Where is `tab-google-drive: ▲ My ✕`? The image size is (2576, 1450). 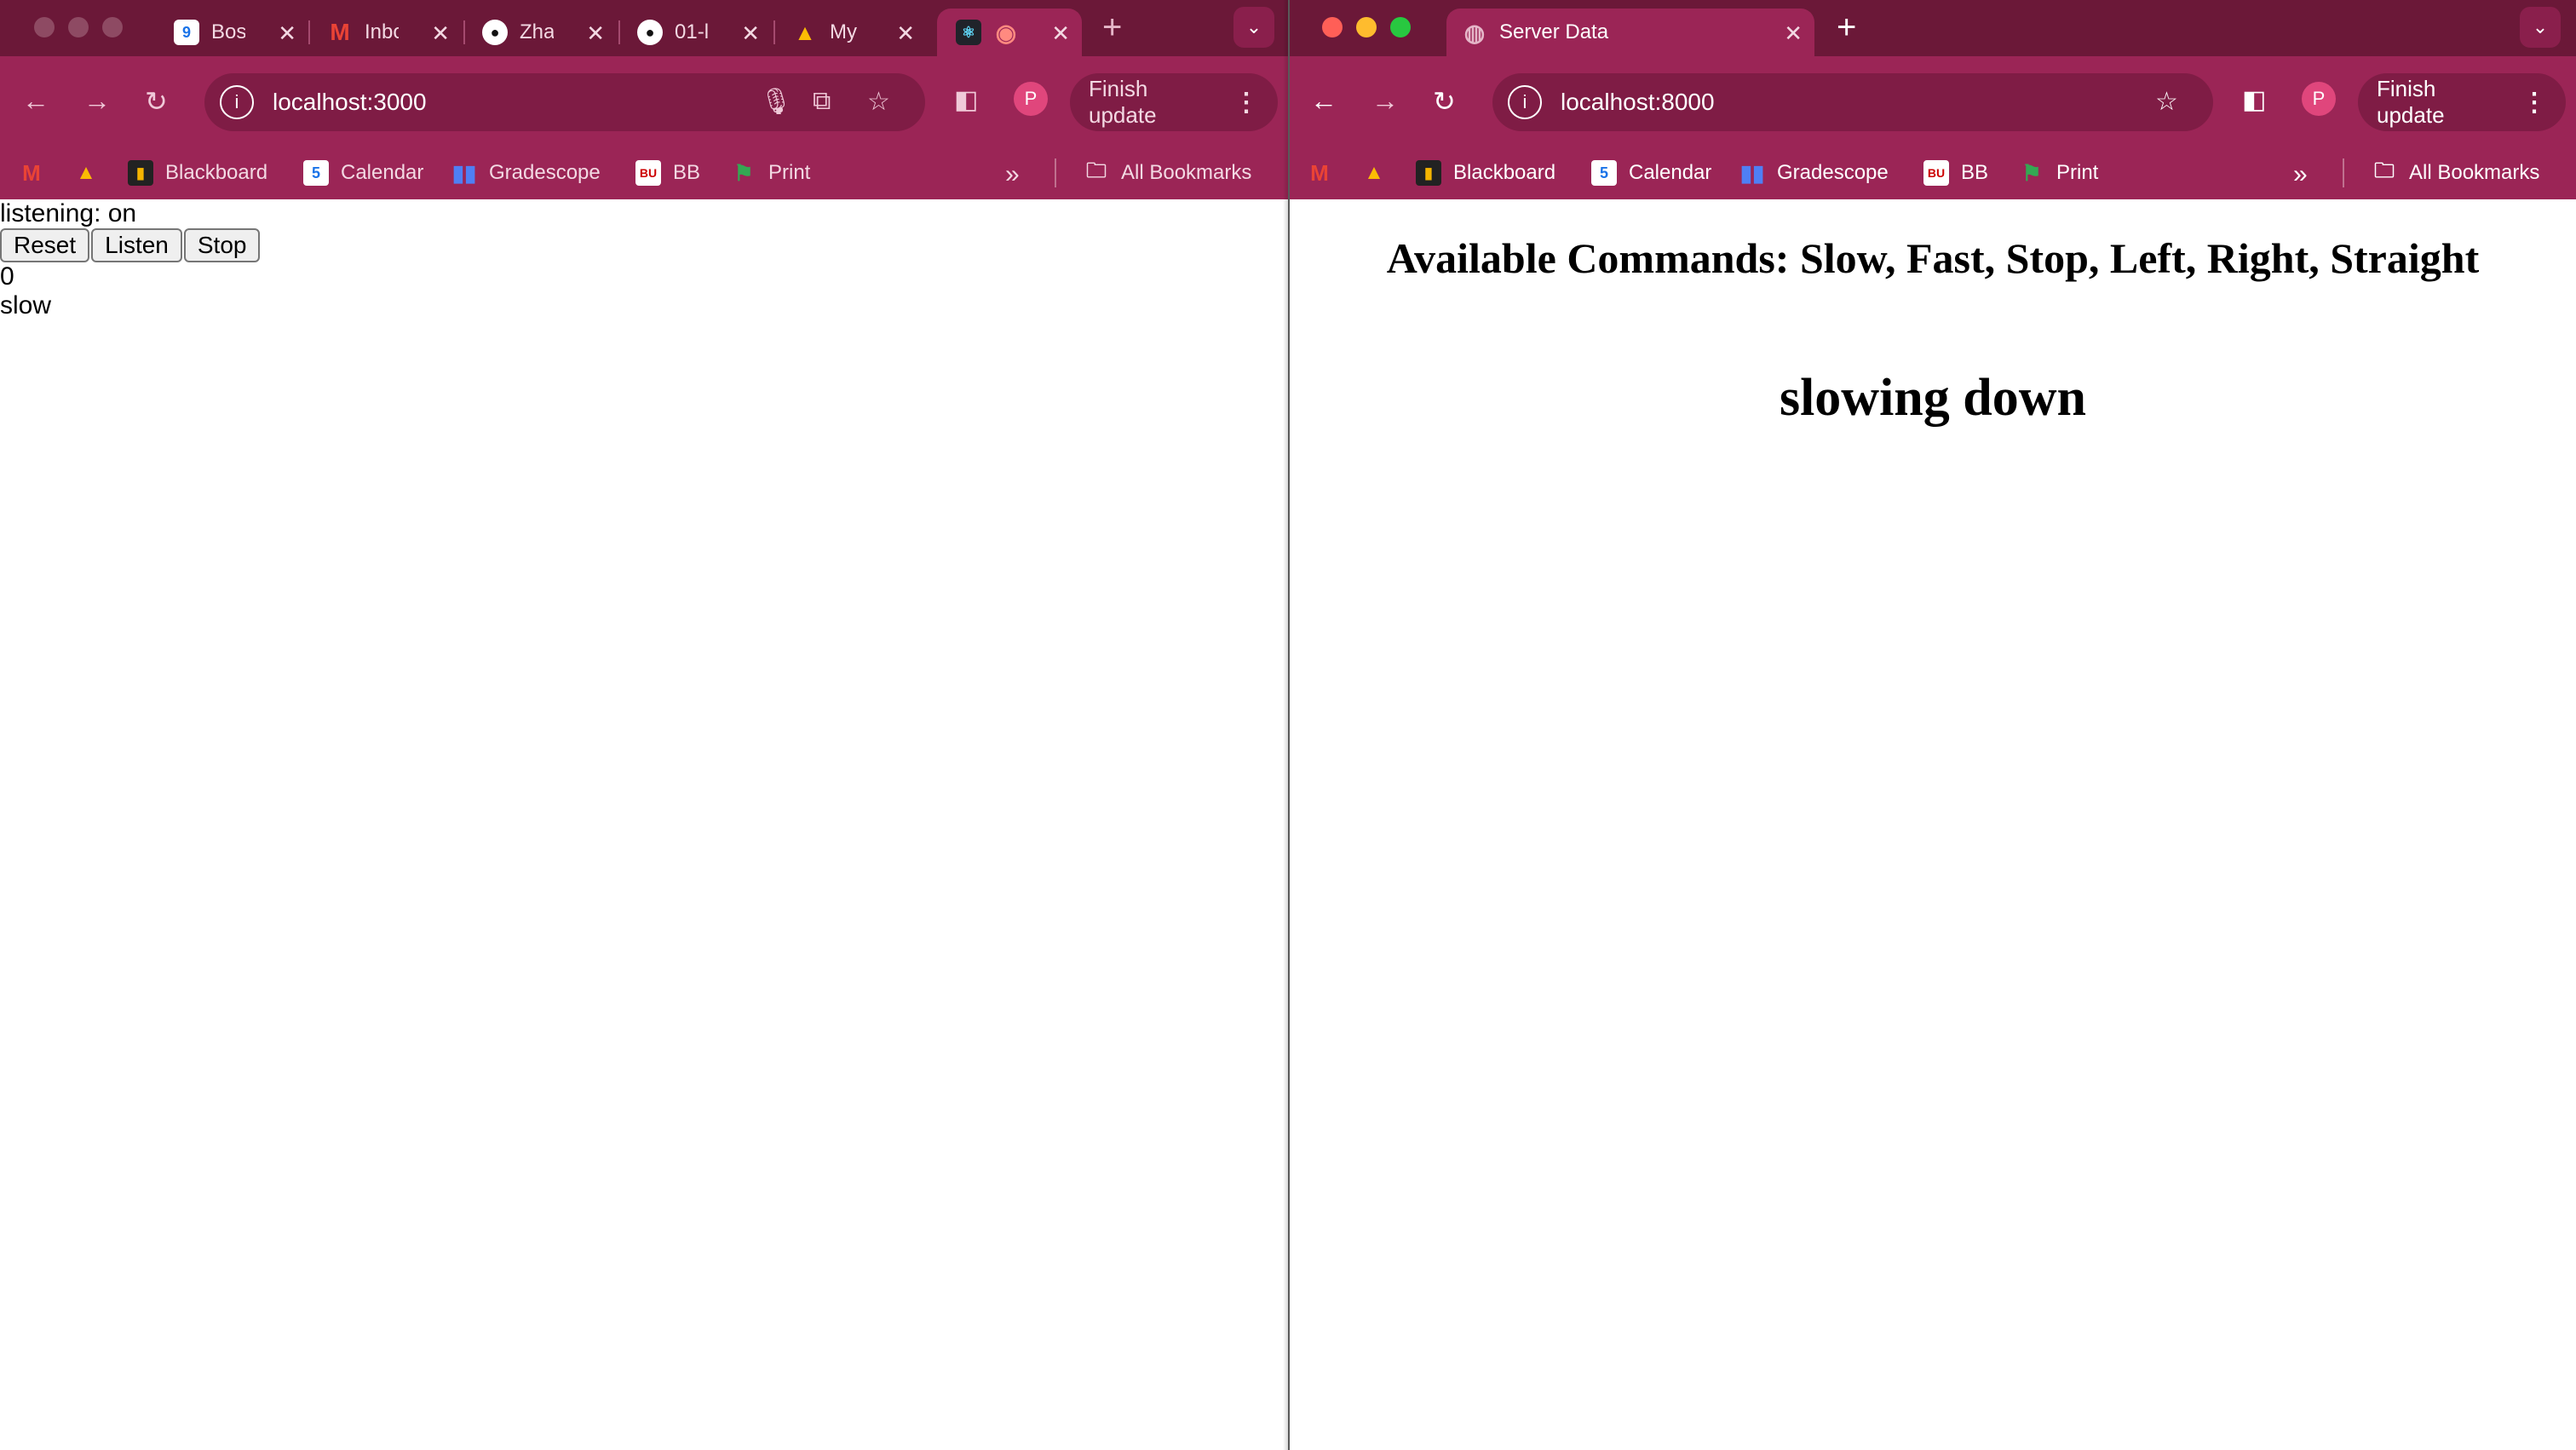
tab-google-drive: ▲ My ✕ is located at coordinates (850, 32).